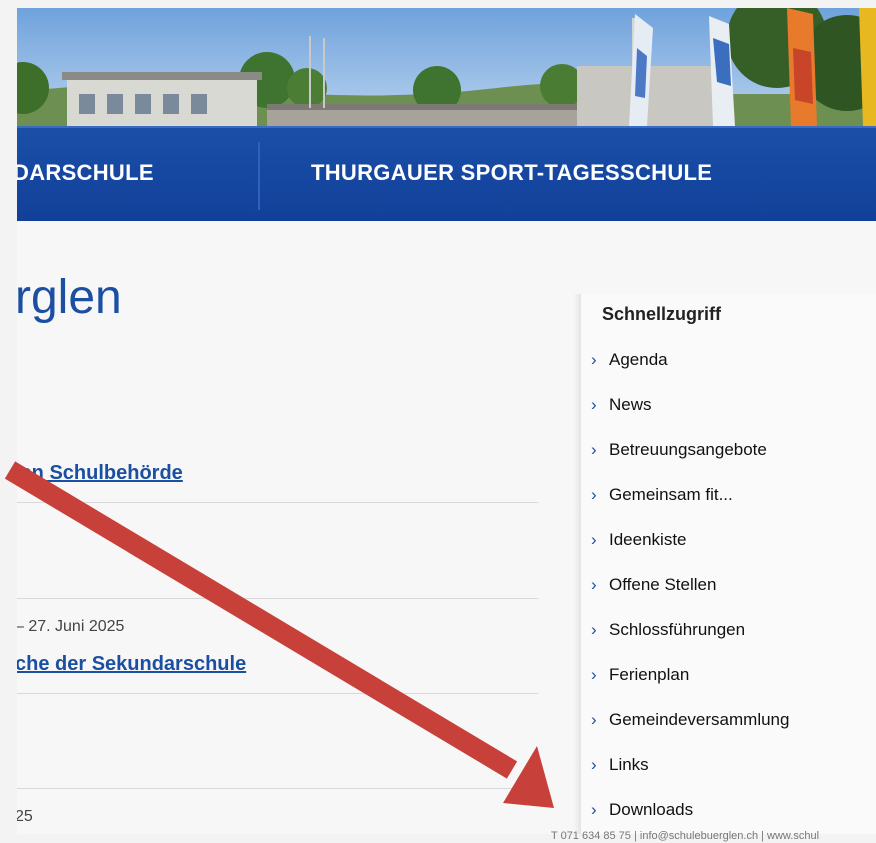 The width and height of the screenshot is (876, 843). I want to click on quick-link-label: Schlossführungen, so click(677, 629).